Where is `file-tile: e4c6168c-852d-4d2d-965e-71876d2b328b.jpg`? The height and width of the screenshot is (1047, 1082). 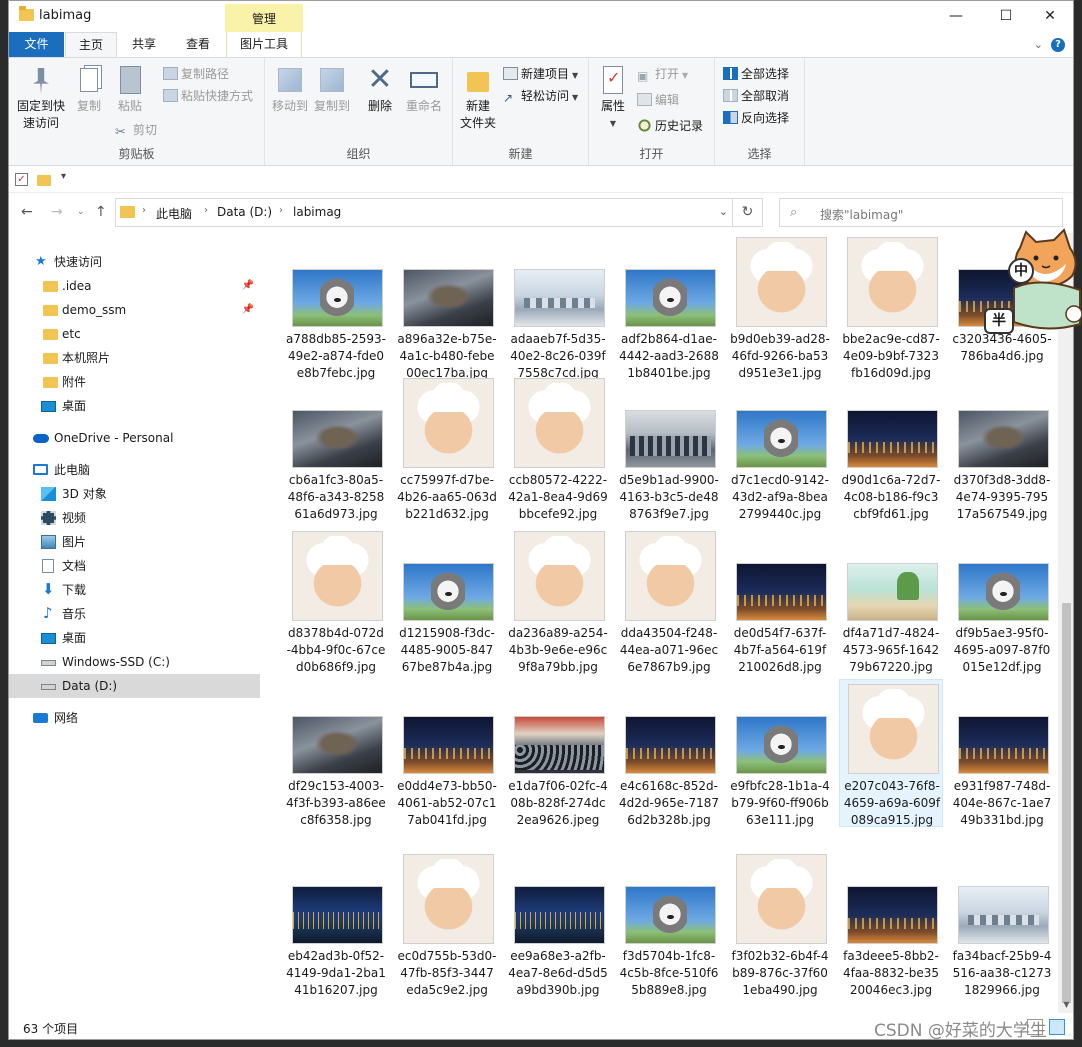 file-tile: e4c6168c-852d-4d2d-965e-71876d2b328b.jpg is located at coordinates (669, 754).